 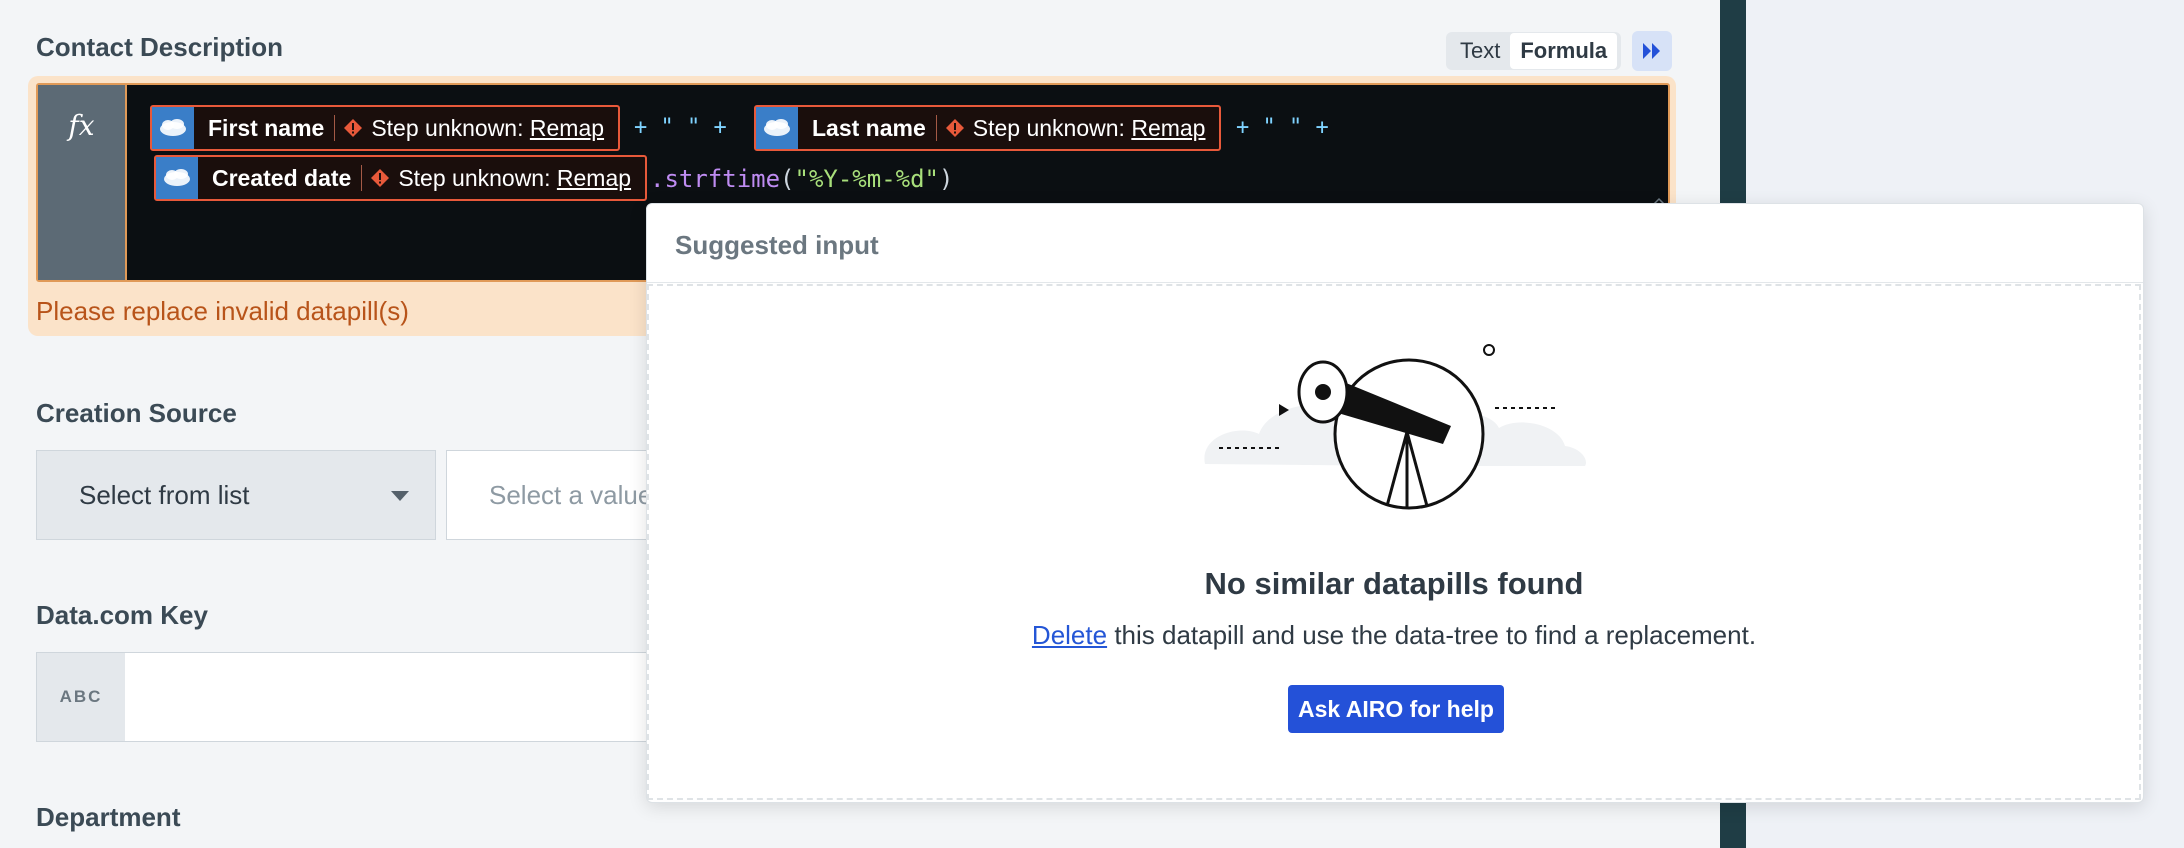 What do you see at coordinates (867, 179) in the screenshot?
I see `code-argument: "%Y-%m-%d"` at bounding box center [867, 179].